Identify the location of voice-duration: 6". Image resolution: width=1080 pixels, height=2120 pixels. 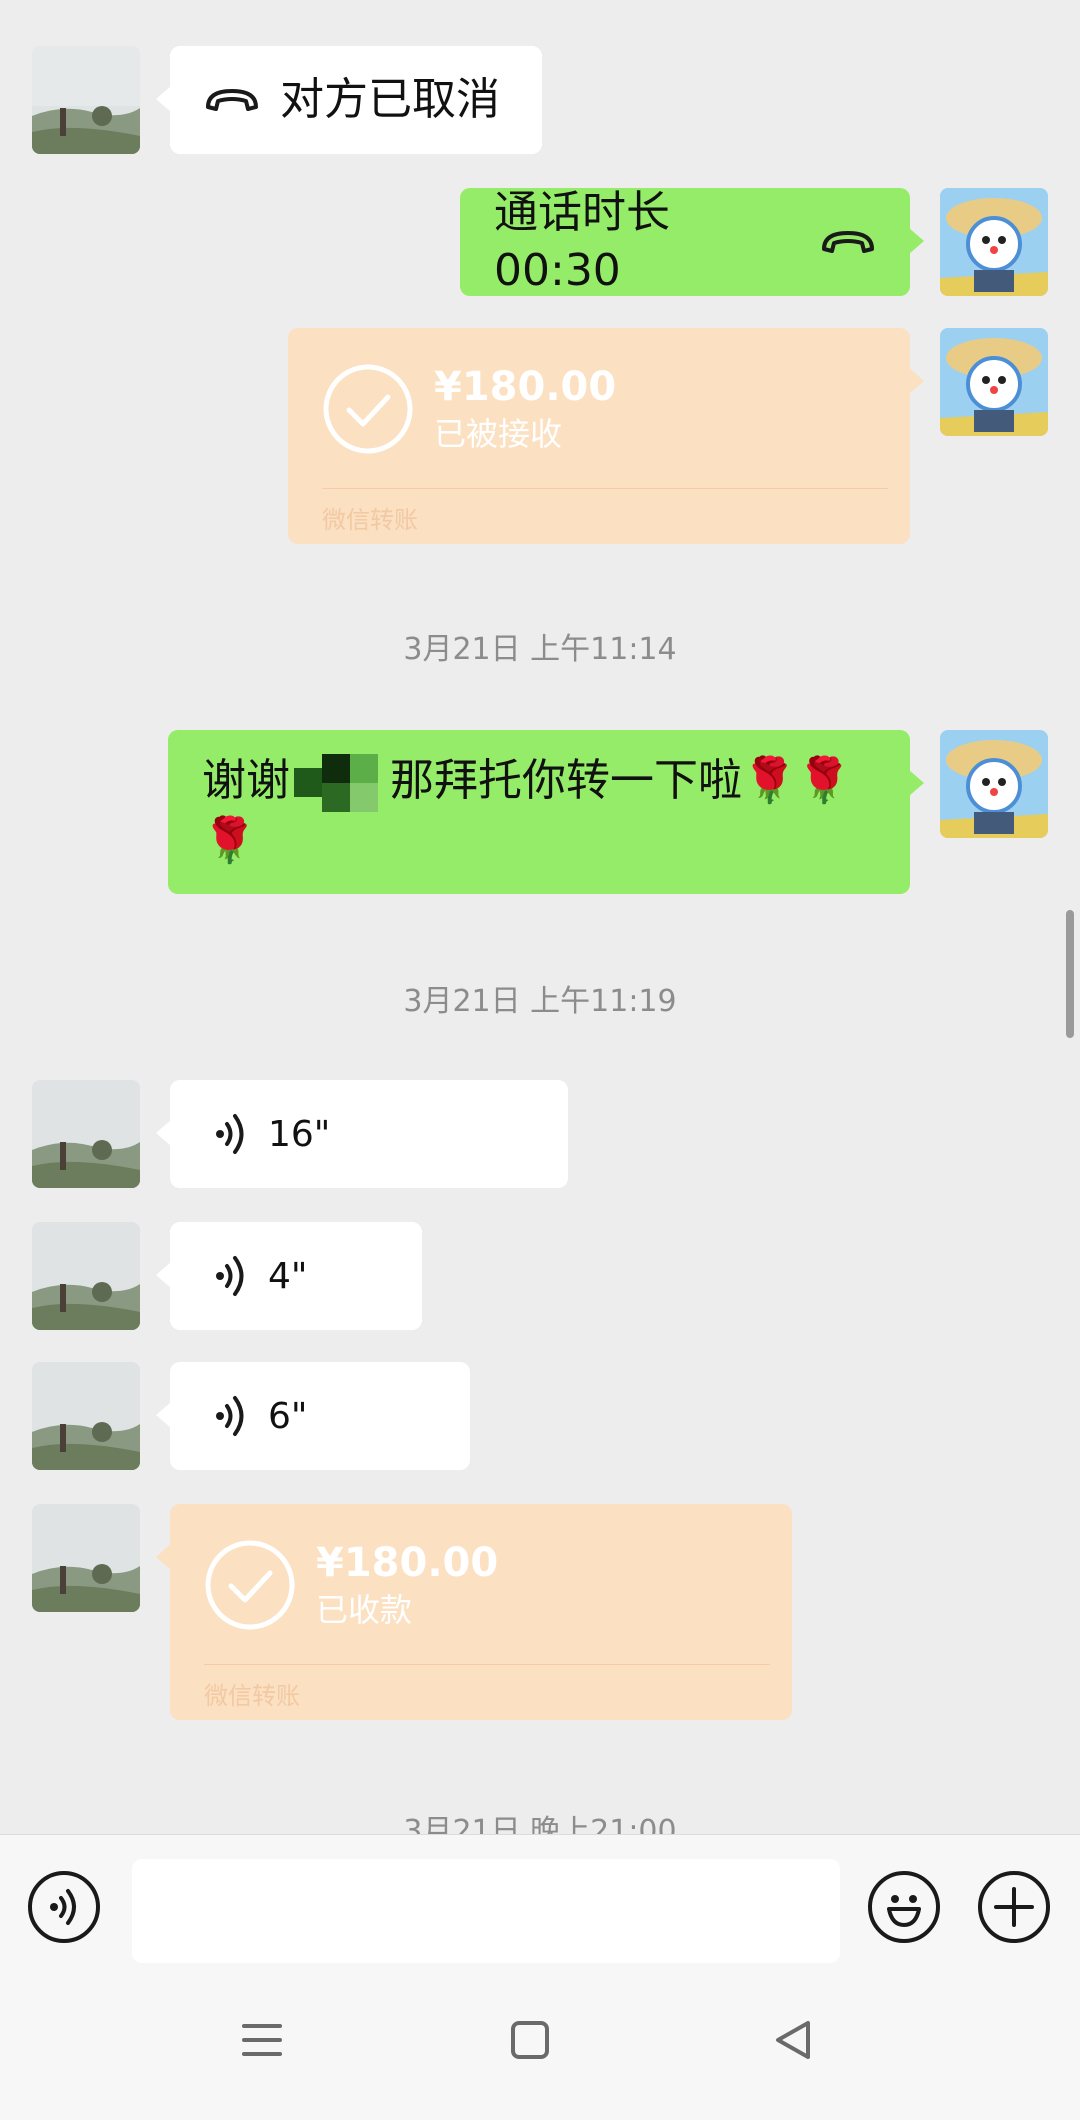
(288, 1416).